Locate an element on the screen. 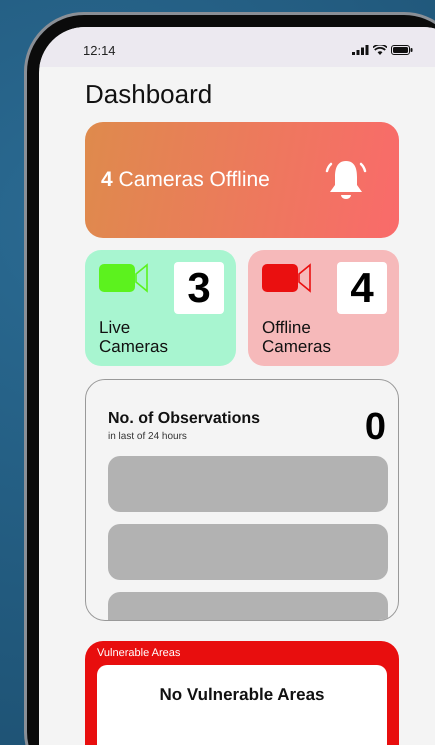  observations-subtitle: in last of 24 hours is located at coordinates (148, 436).